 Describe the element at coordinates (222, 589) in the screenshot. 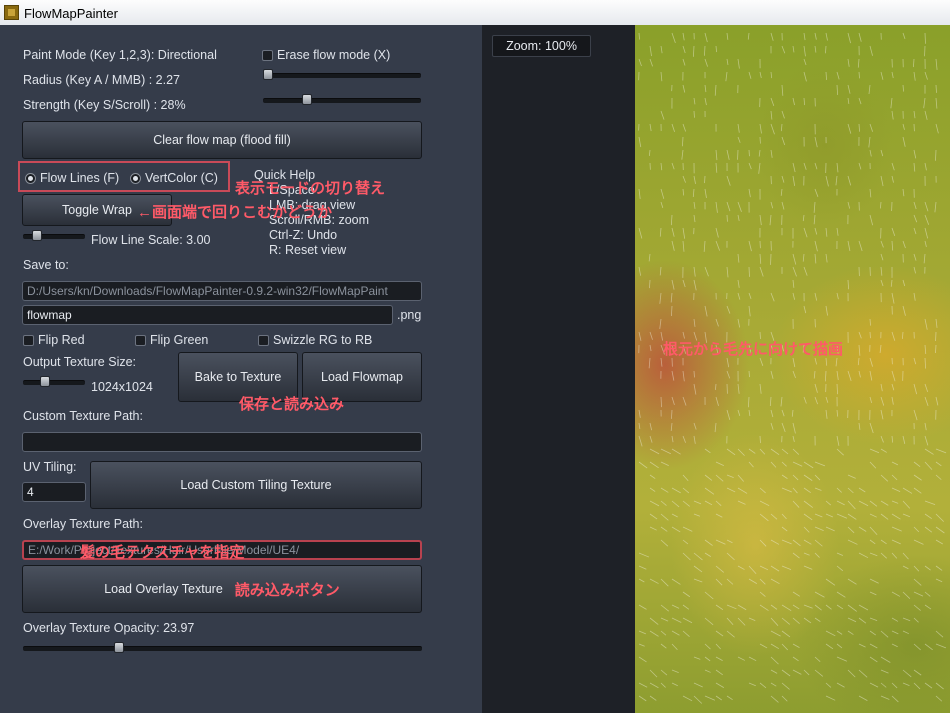

I see `load-overlay-texture-button: Load Overlay Texture 読み込みボタン` at that location.